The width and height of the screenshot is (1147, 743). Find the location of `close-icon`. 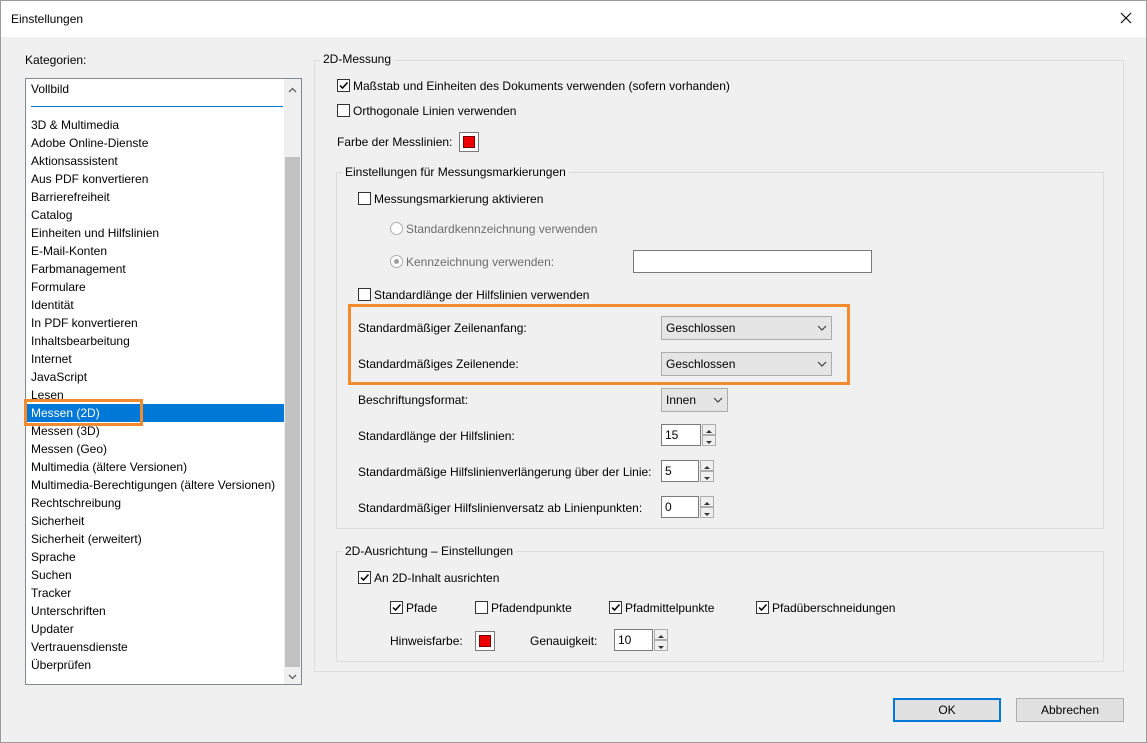

close-icon is located at coordinates (1126, 18).